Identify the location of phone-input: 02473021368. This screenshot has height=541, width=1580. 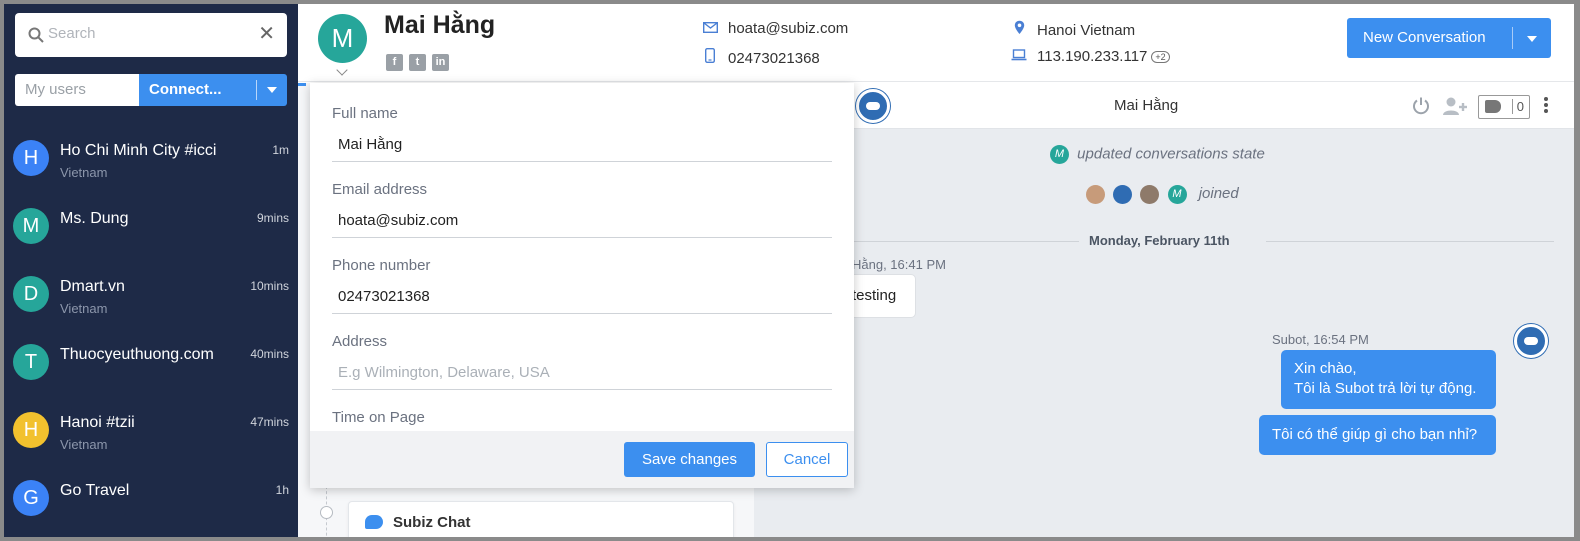
(384, 296).